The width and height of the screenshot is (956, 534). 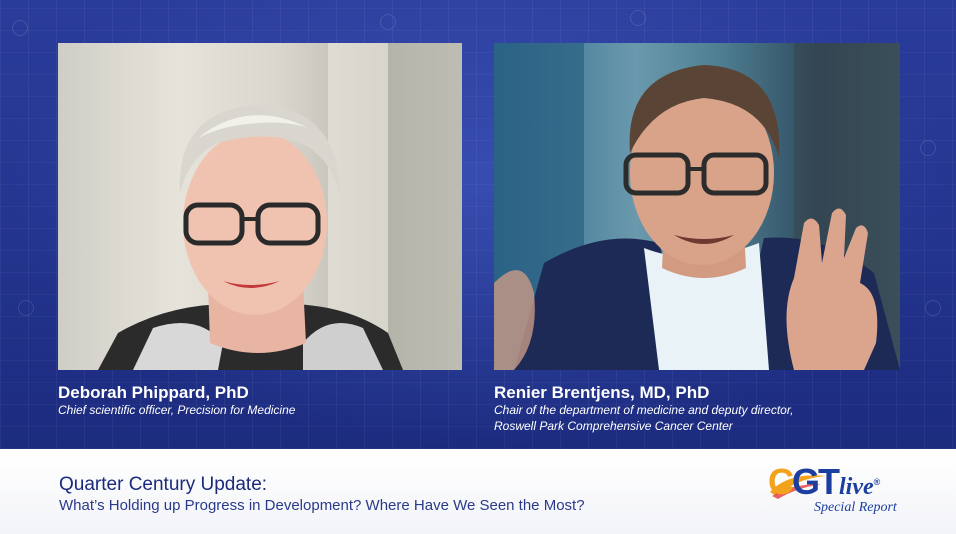 I want to click on logo-letter-t: T, so click(x=829, y=481).